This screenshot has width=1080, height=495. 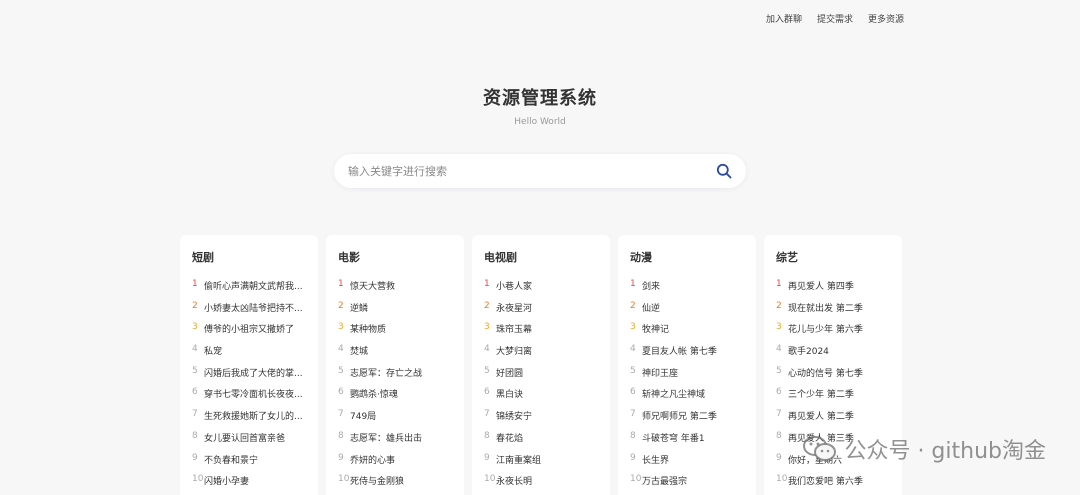 What do you see at coordinates (531, 171) in the screenshot?
I see `search-input` at bounding box center [531, 171].